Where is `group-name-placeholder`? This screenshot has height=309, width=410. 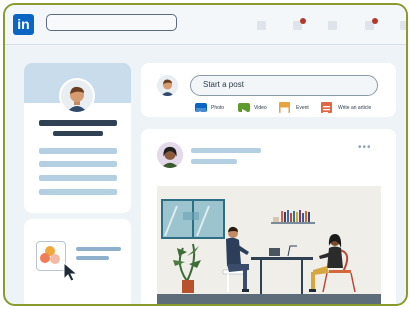 group-name-placeholder is located at coordinates (98, 249).